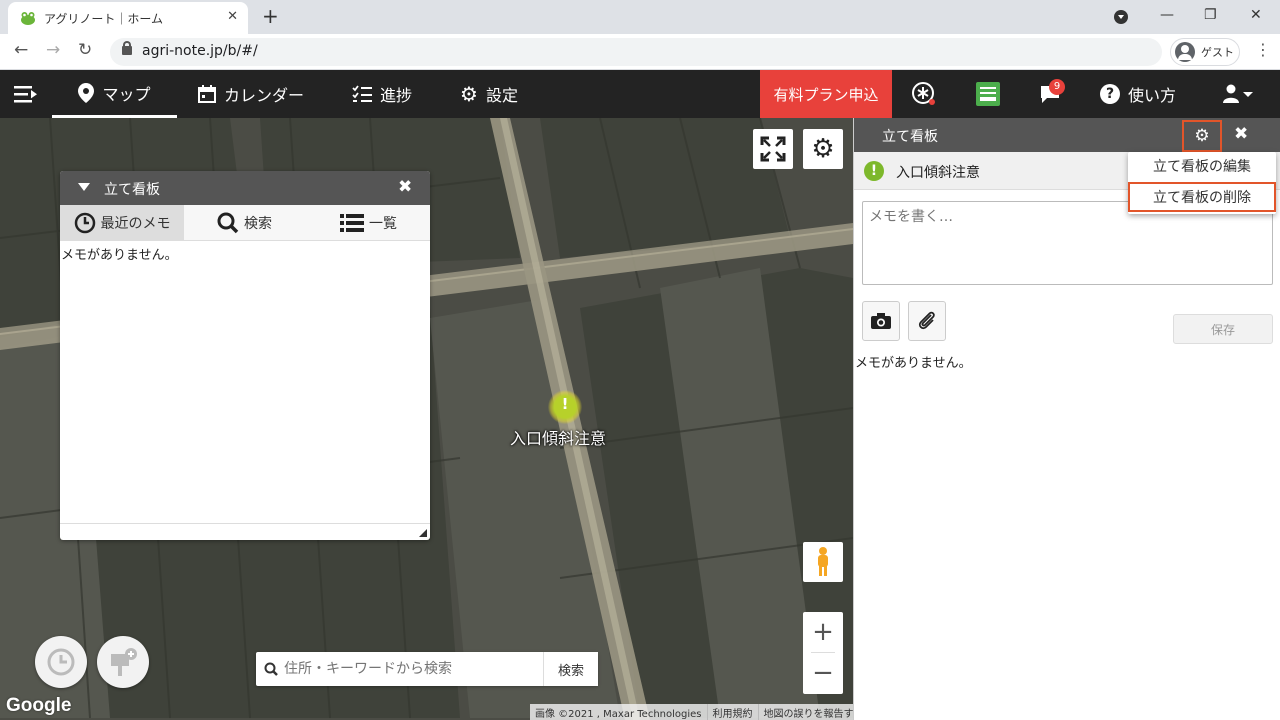 The image size is (1280, 720). I want to click on tab-list: 一覧, so click(368, 223).